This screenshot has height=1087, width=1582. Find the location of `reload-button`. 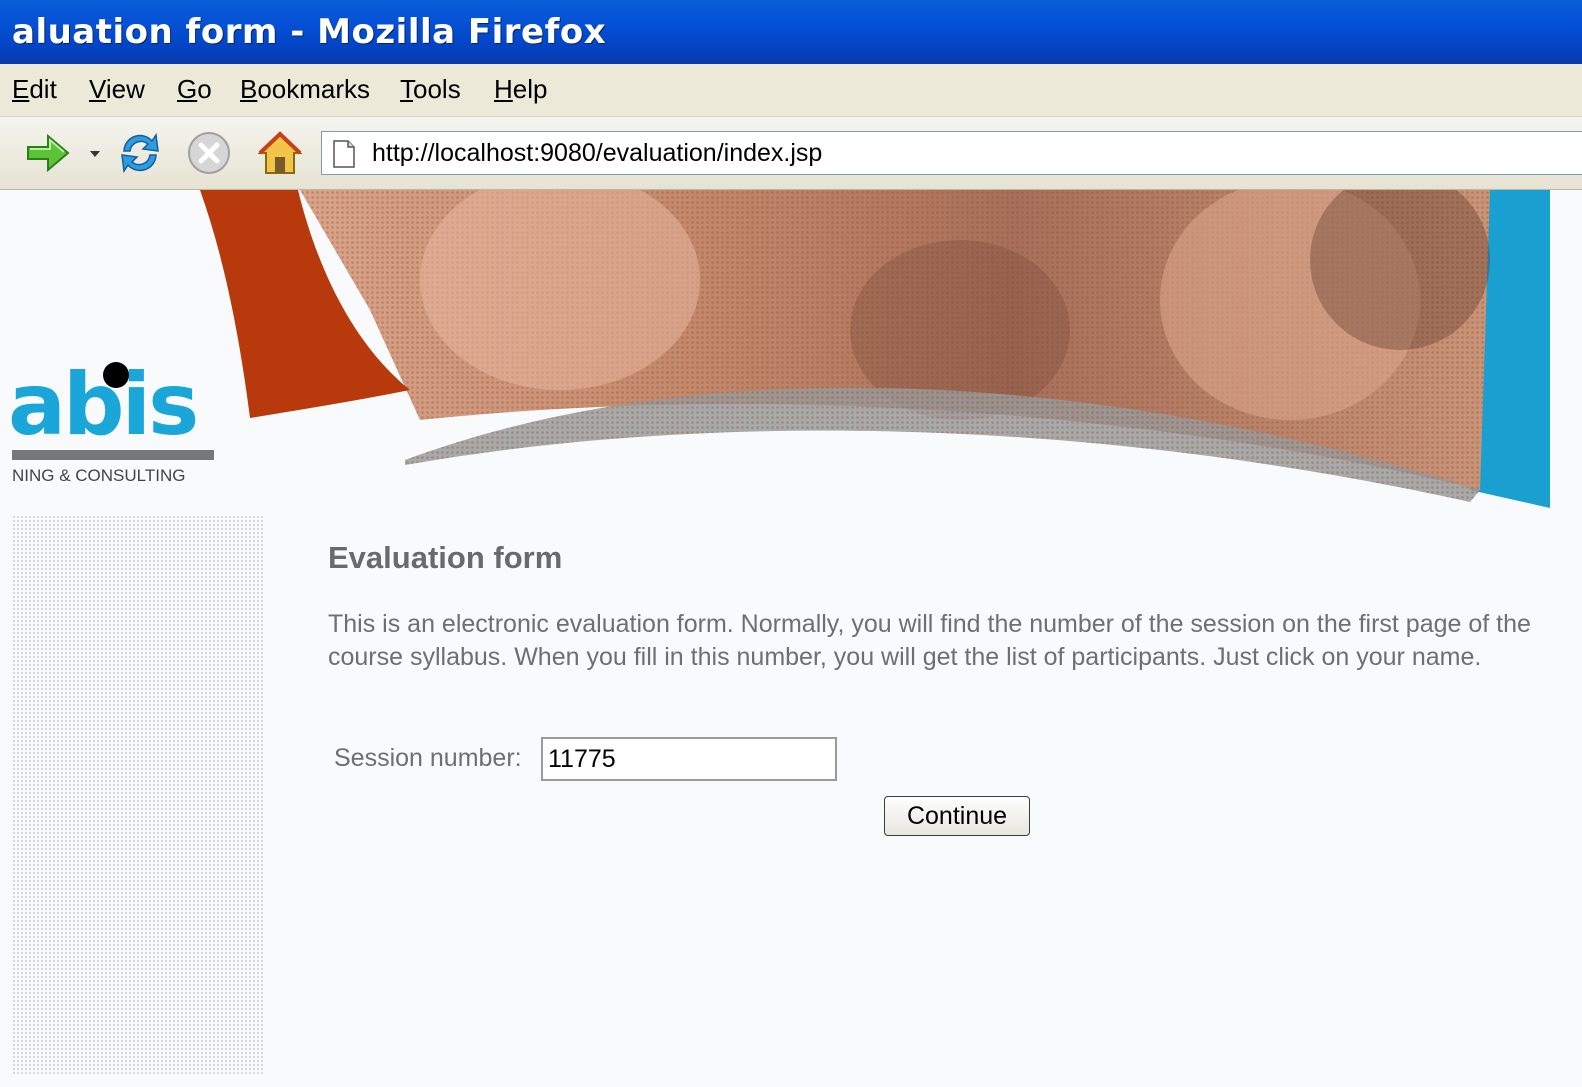

reload-button is located at coordinates (140, 153).